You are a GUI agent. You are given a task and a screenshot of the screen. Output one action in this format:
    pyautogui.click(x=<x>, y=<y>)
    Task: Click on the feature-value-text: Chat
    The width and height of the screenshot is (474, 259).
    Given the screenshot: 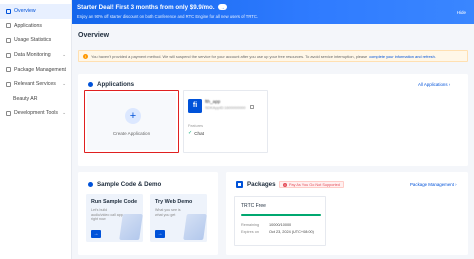 What is the action you would take?
    pyautogui.click(x=199, y=133)
    